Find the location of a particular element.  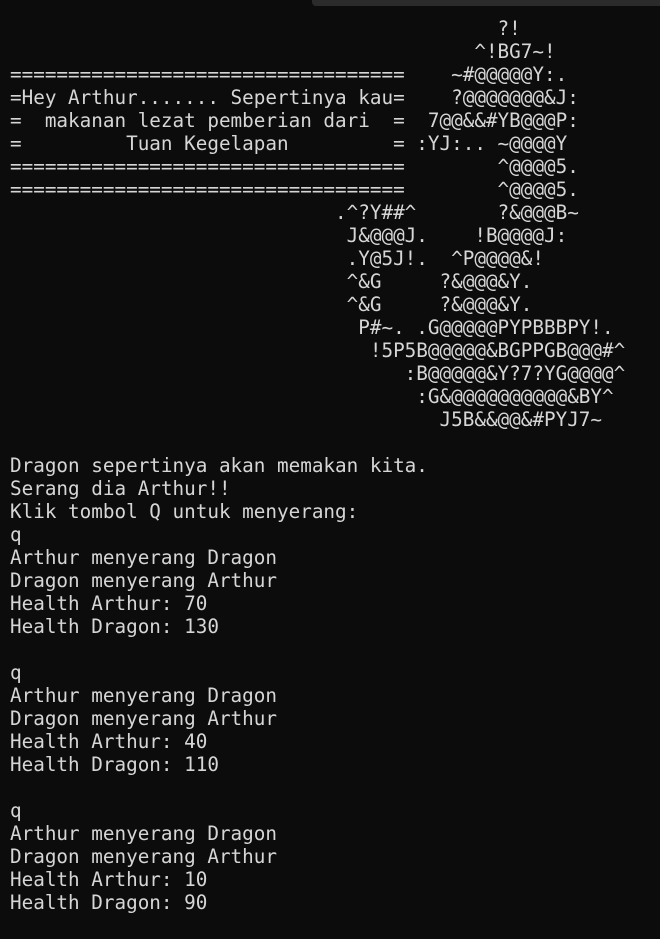

terminal-line: Health Dragon: 130 is located at coordinates (114, 626).